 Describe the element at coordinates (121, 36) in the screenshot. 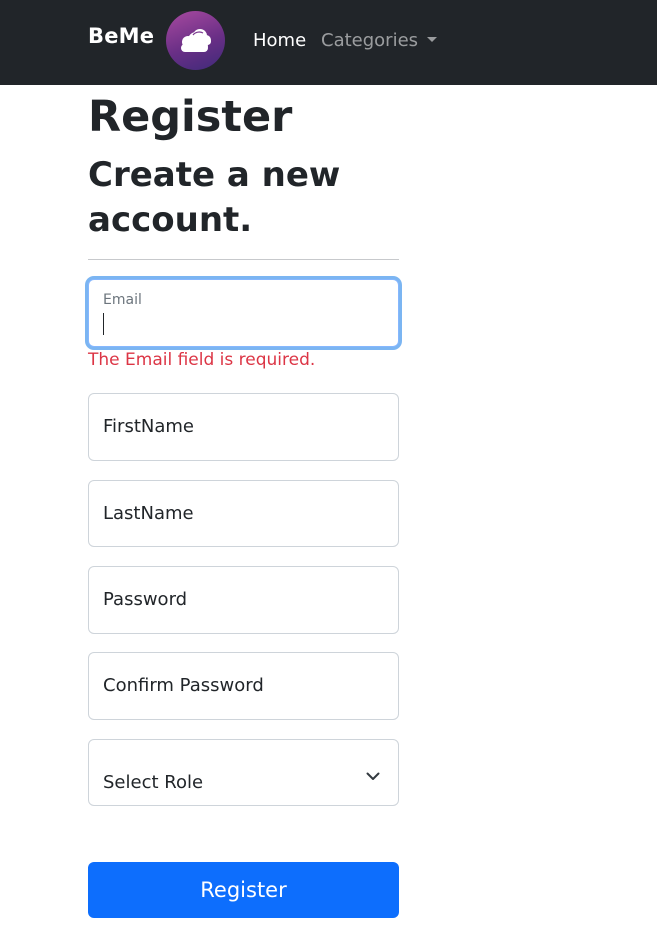

I see `brand-link: BeMe` at that location.